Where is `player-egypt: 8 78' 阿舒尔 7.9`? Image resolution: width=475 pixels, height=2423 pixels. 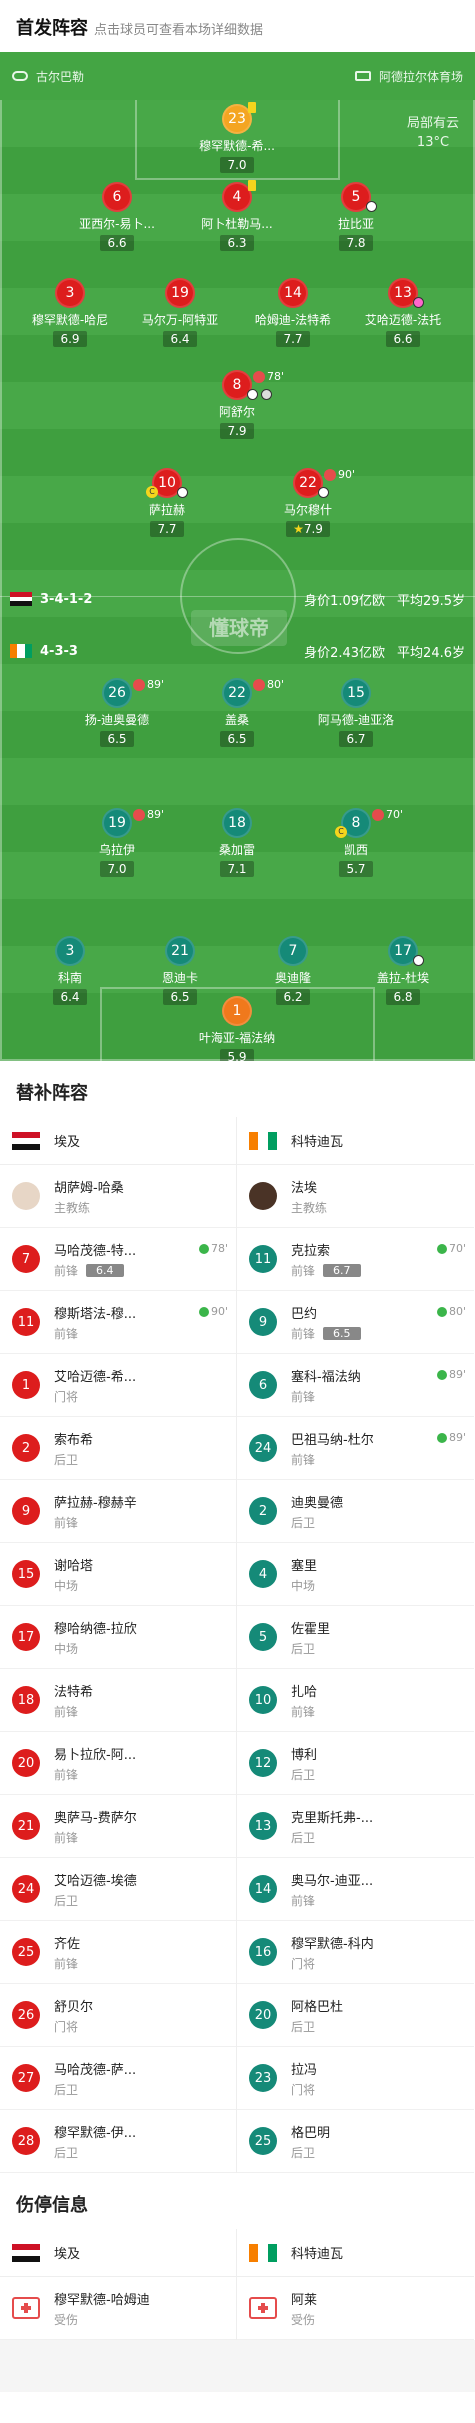 player-egypt: 8 78' 阿舒尔 7.9 is located at coordinates (237, 404).